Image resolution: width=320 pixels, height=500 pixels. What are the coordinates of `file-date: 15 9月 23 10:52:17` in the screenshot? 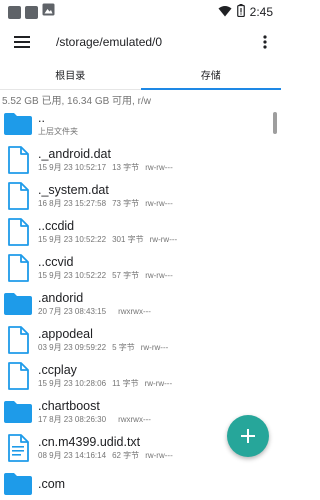 It's located at (72, 167).